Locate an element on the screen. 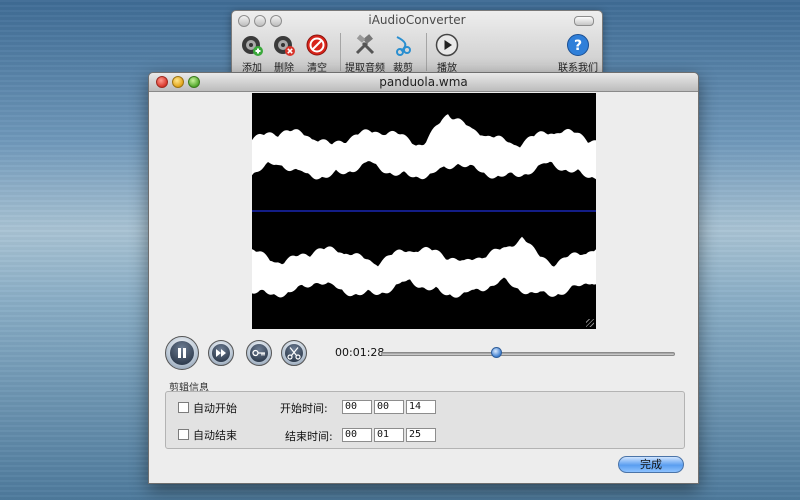 Image resolution: width=800 pixels, height=500 pixels. end-time-label: 结束时间: is located at coordinates (309, 436).